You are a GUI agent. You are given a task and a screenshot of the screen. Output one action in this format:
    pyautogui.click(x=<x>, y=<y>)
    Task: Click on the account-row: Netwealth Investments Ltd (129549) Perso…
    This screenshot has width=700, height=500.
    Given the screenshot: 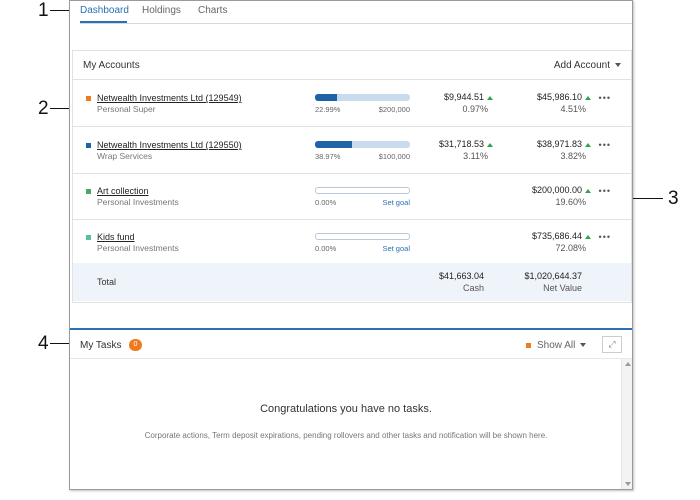 What is the action you would take?
    pyautogui.click(x=352, y=103)
    